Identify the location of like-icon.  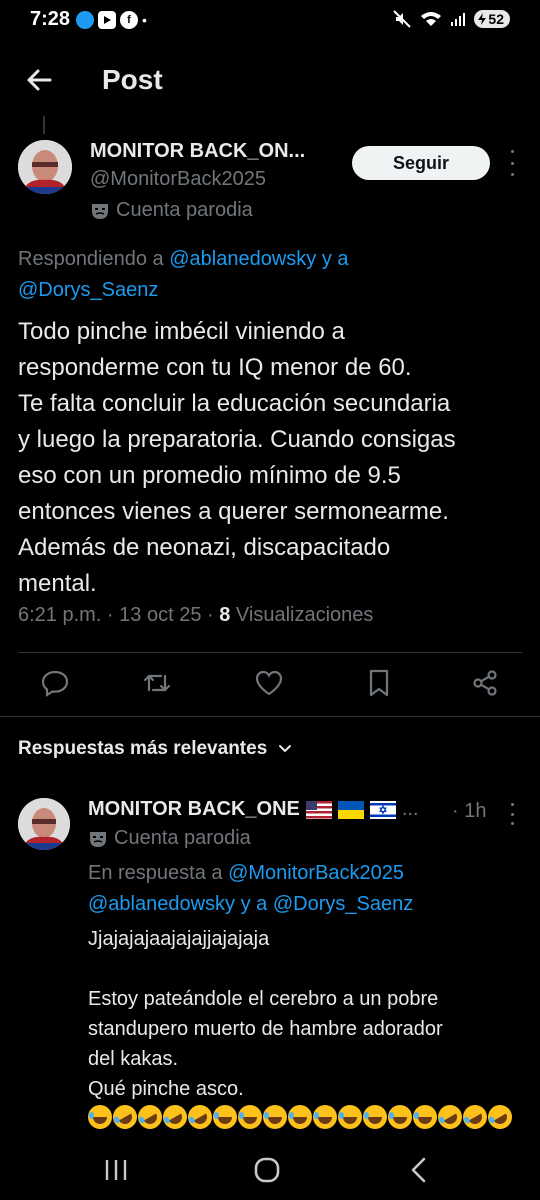
(269, 683).